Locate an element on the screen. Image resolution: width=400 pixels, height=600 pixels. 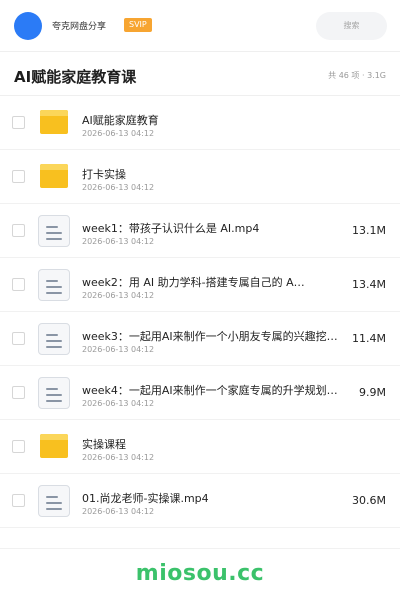
item-size: 11.4M is located at coordinates (369, 338).